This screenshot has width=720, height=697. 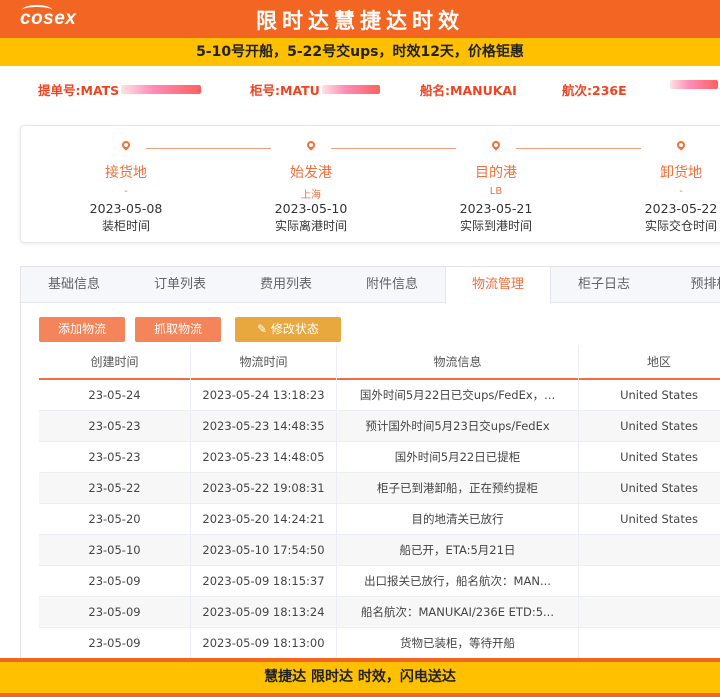 What do you see at coordinates (458, 550) in the screenshot?
I see `table-cell: 船已开，ETA:5月21日` at bounding box center [458, 550].